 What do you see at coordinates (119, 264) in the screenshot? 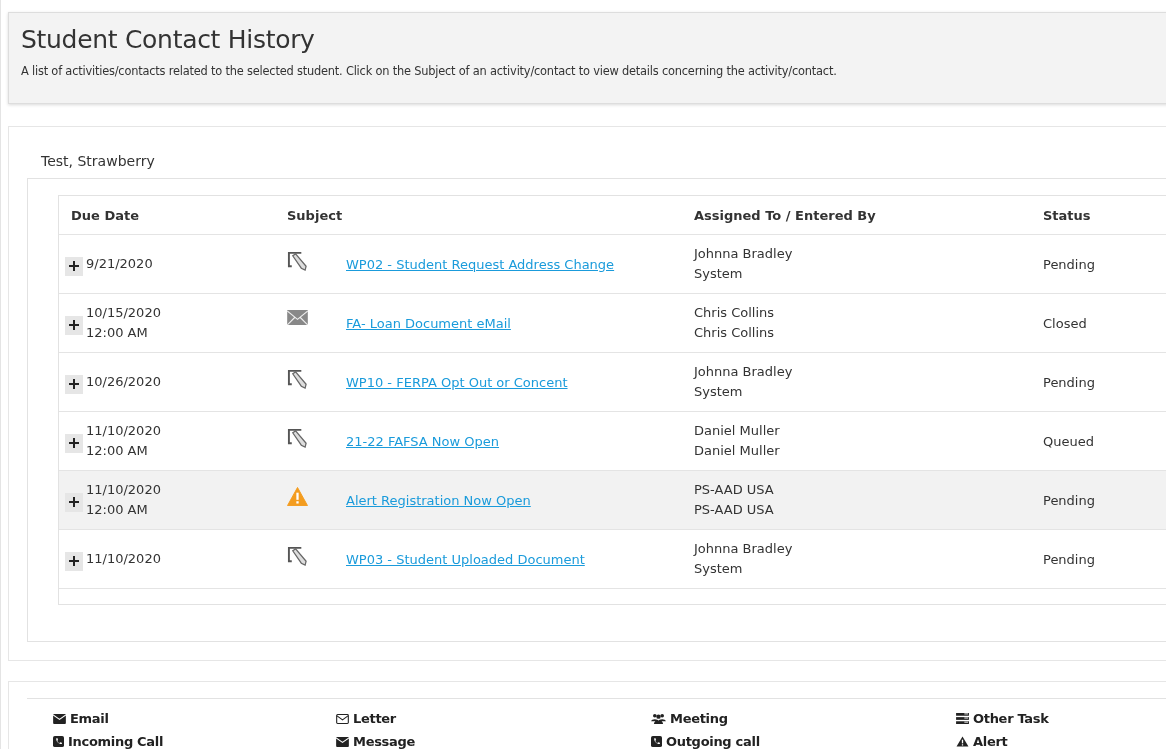
I see `due-date: 9/21/2020` at bounding box center [119, 264].